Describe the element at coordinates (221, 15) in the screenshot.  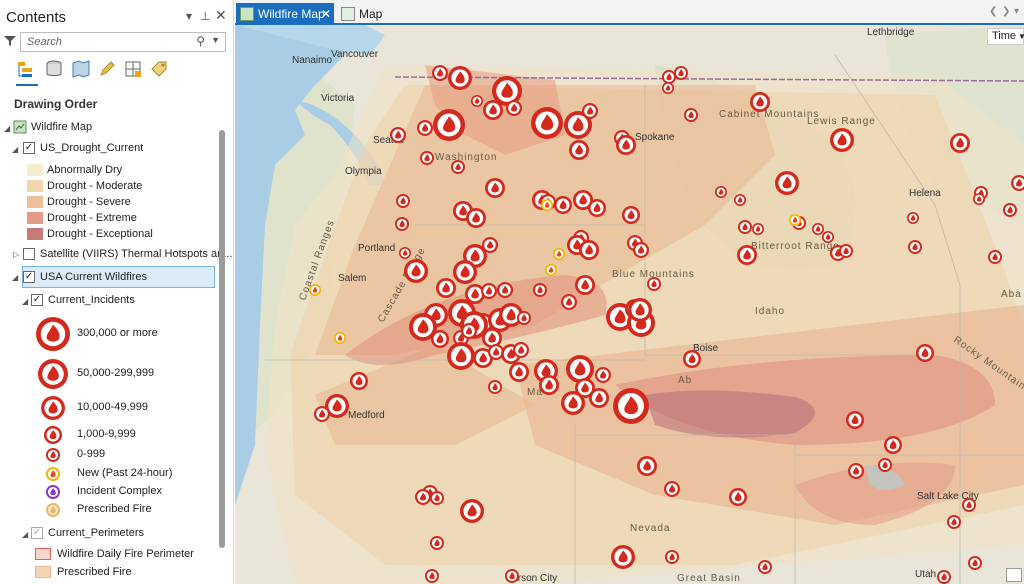
I see `close-pane-icon: ✕` at that location.